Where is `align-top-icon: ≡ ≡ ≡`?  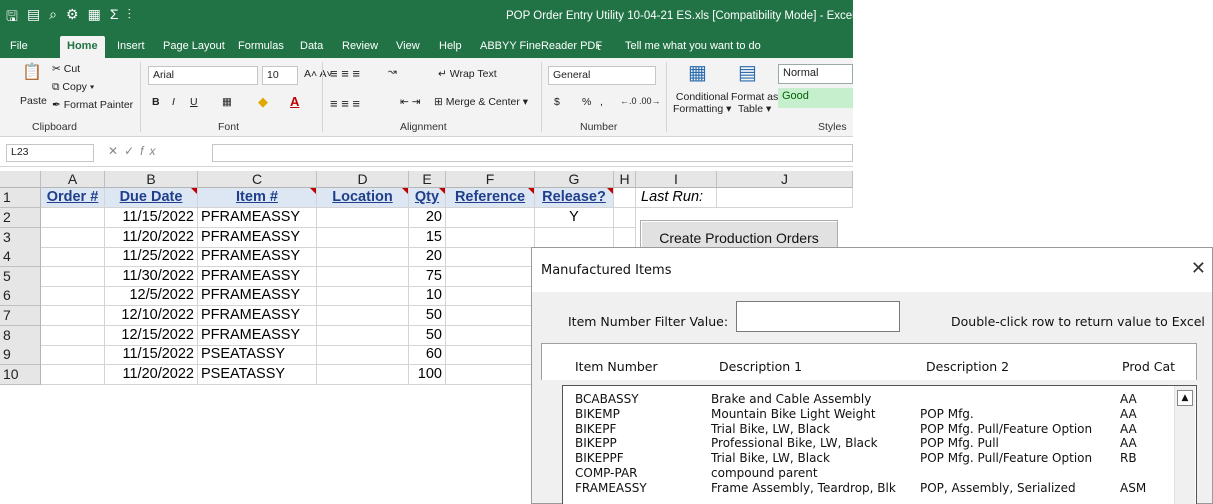
align-top-icon: ≡ ≡ ≡ is located at coordinates (345, 73).